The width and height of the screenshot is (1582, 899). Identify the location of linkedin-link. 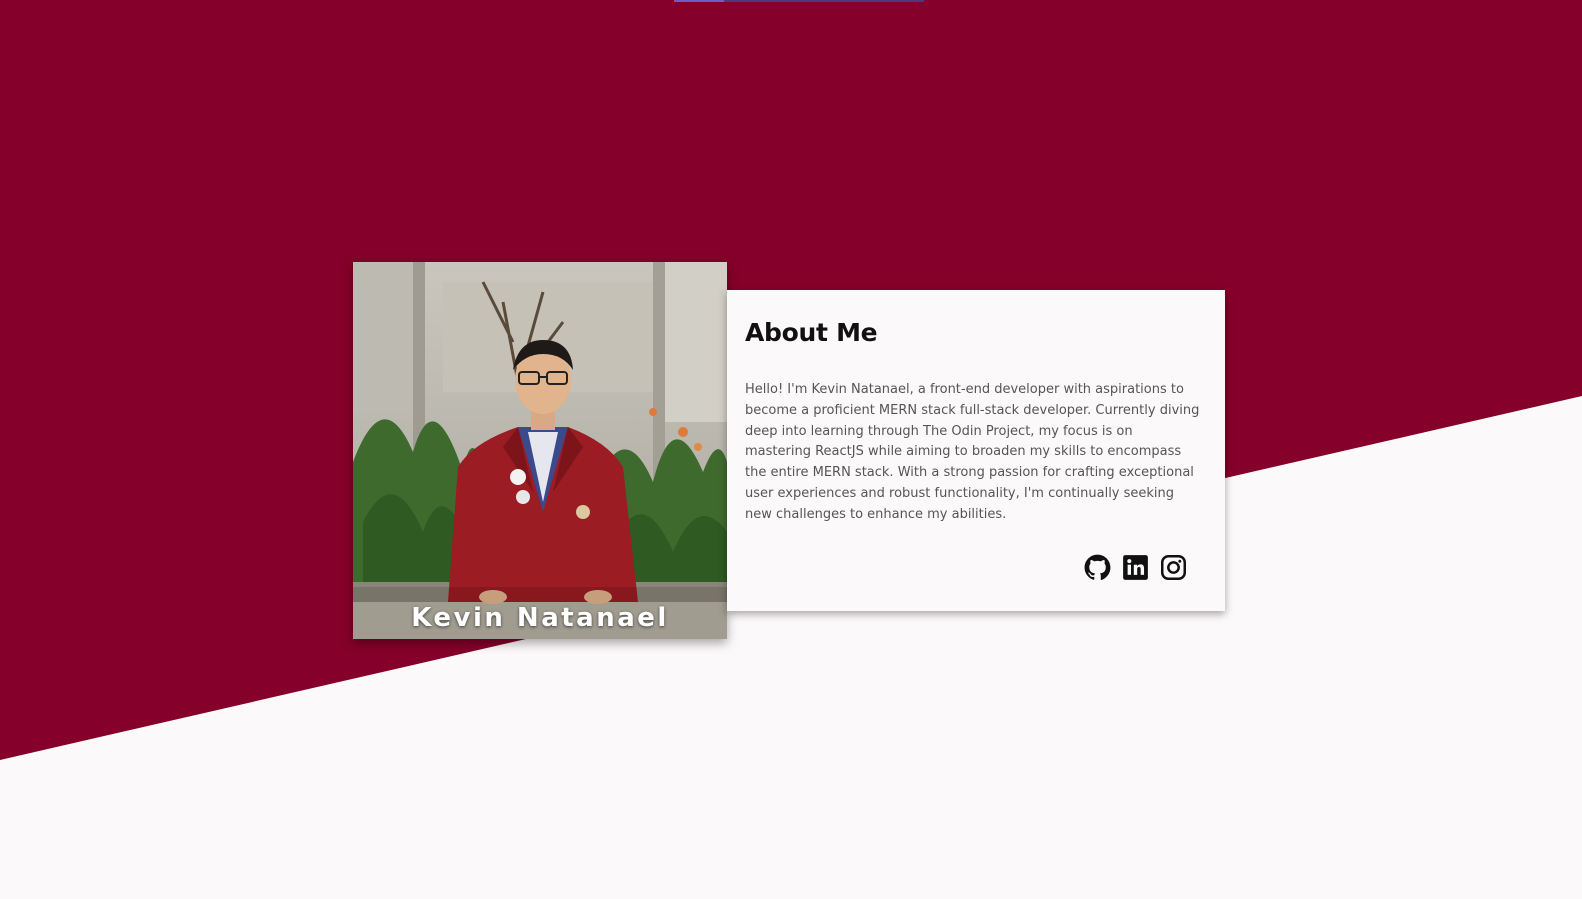
(1135, 567).